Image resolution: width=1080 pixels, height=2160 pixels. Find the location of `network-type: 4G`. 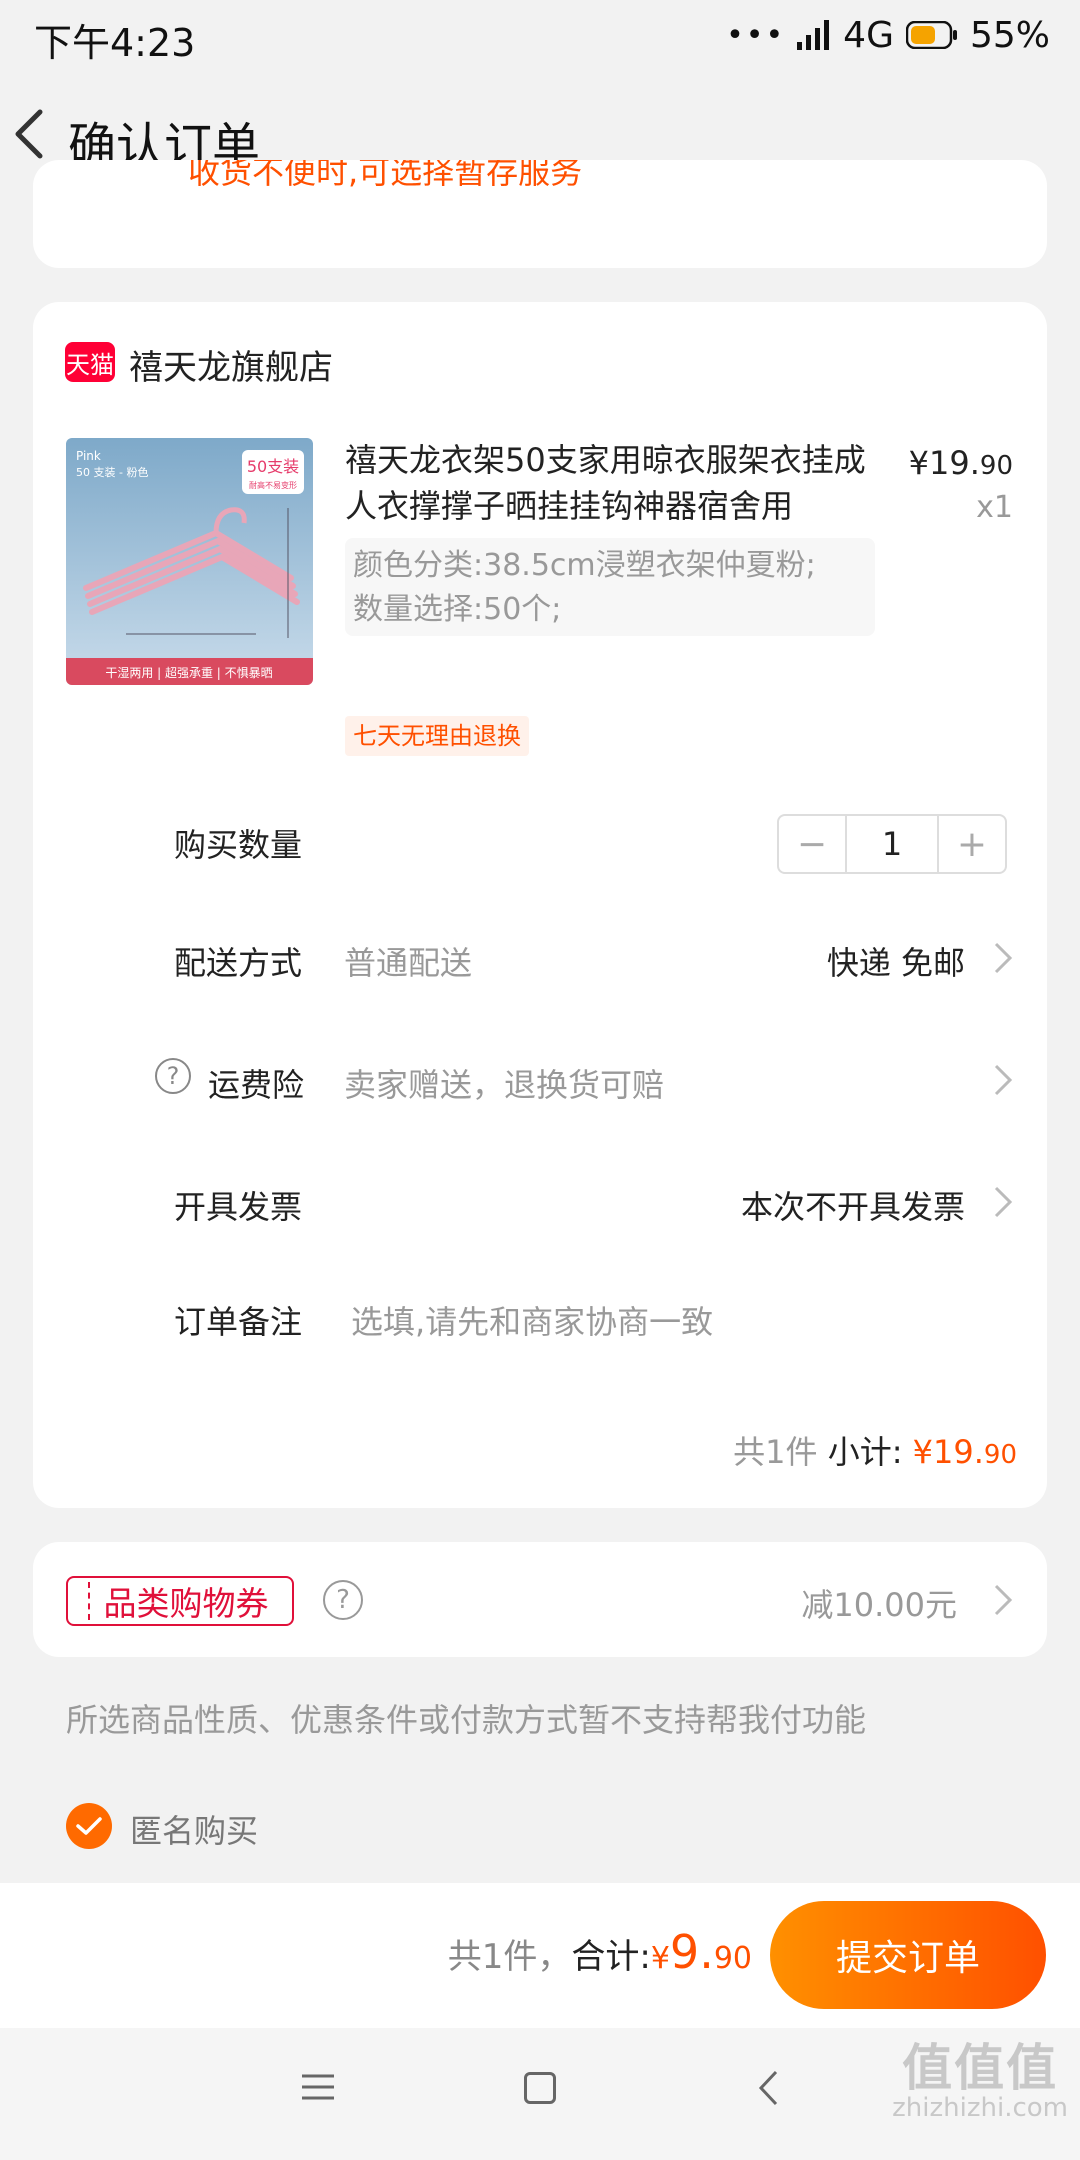

network-type: 4G is located at coordinates (868, 35).